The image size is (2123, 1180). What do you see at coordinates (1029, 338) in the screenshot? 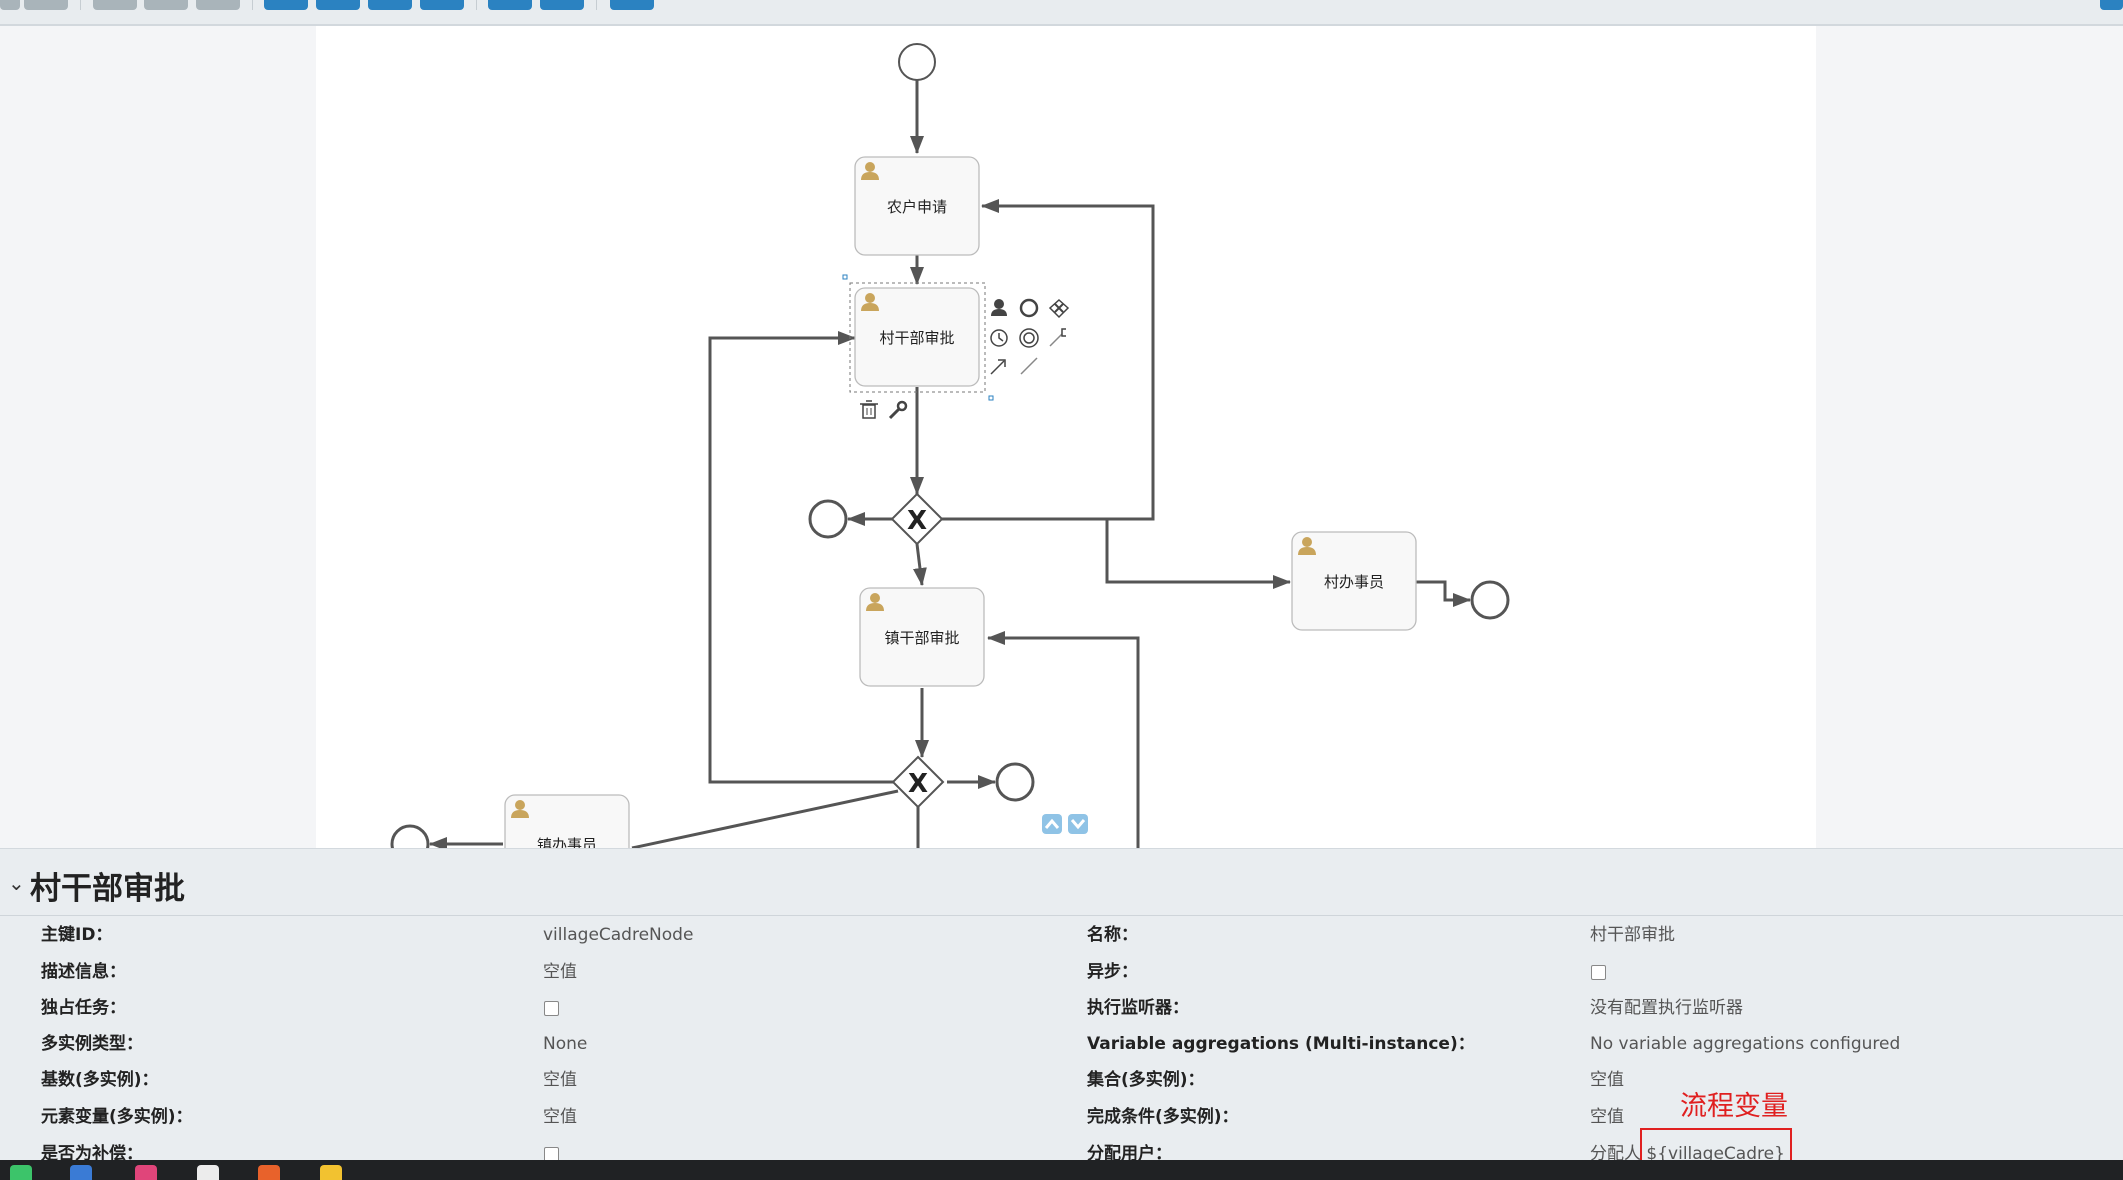
I see `append-intermediate-event-icon` at bounding box center [1029, 338].